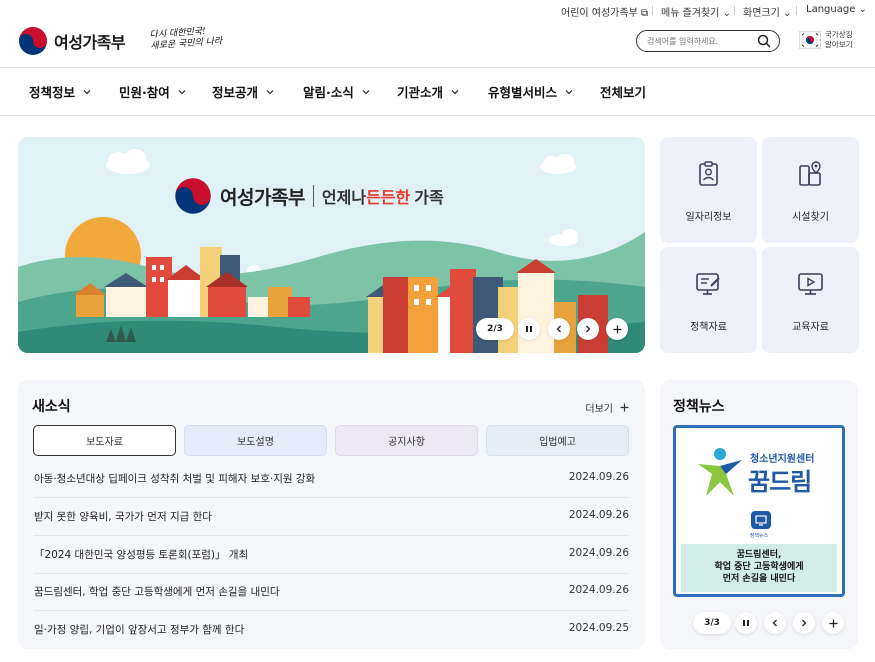 This screenshot has width=875, height=662. I want to click on nav-item-services: 유형별서비스, so click(530, 91).